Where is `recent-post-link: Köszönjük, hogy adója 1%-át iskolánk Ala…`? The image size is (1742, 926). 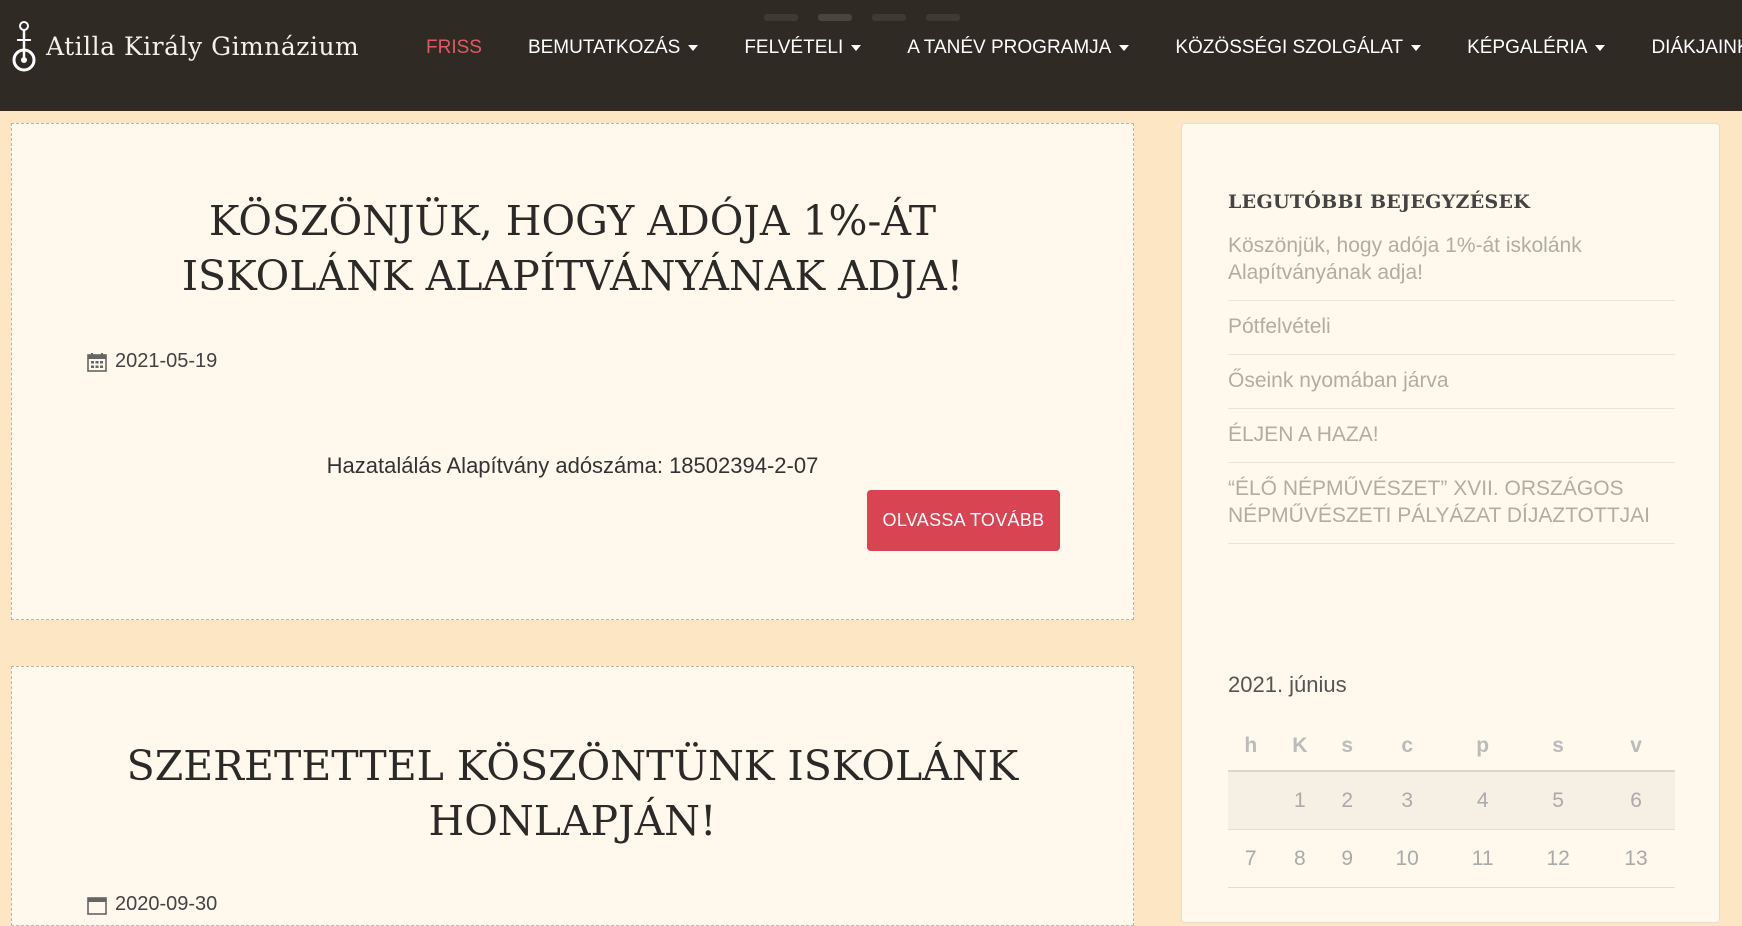
recent-post-link: Köszönjük, hogy adója 1%-át iskolánk Ala… is located at coordinates (1451, 260).